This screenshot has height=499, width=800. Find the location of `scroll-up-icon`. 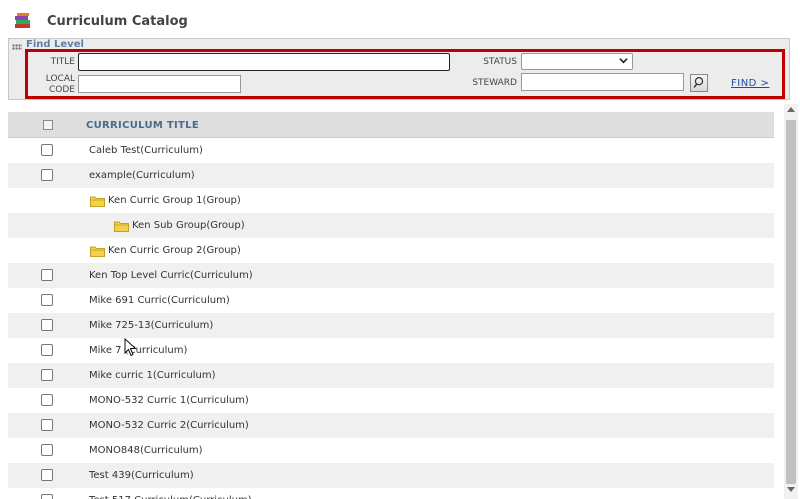

scroll-up-icon is located at coordinates (791, 109).